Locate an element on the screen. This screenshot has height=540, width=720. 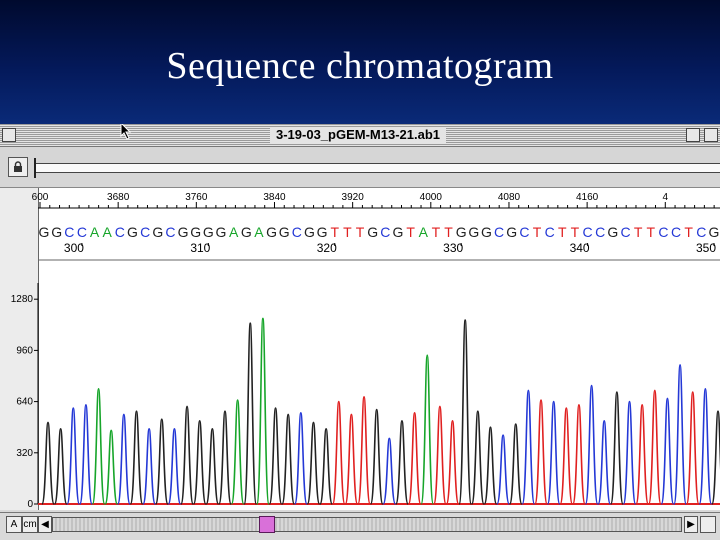
lock-icon is located at coordinates (18, 166).